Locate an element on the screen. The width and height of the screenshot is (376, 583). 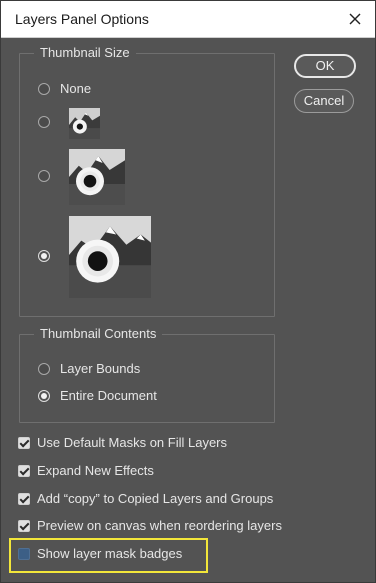
ok-button: OK is located at coordinates (325, 66).